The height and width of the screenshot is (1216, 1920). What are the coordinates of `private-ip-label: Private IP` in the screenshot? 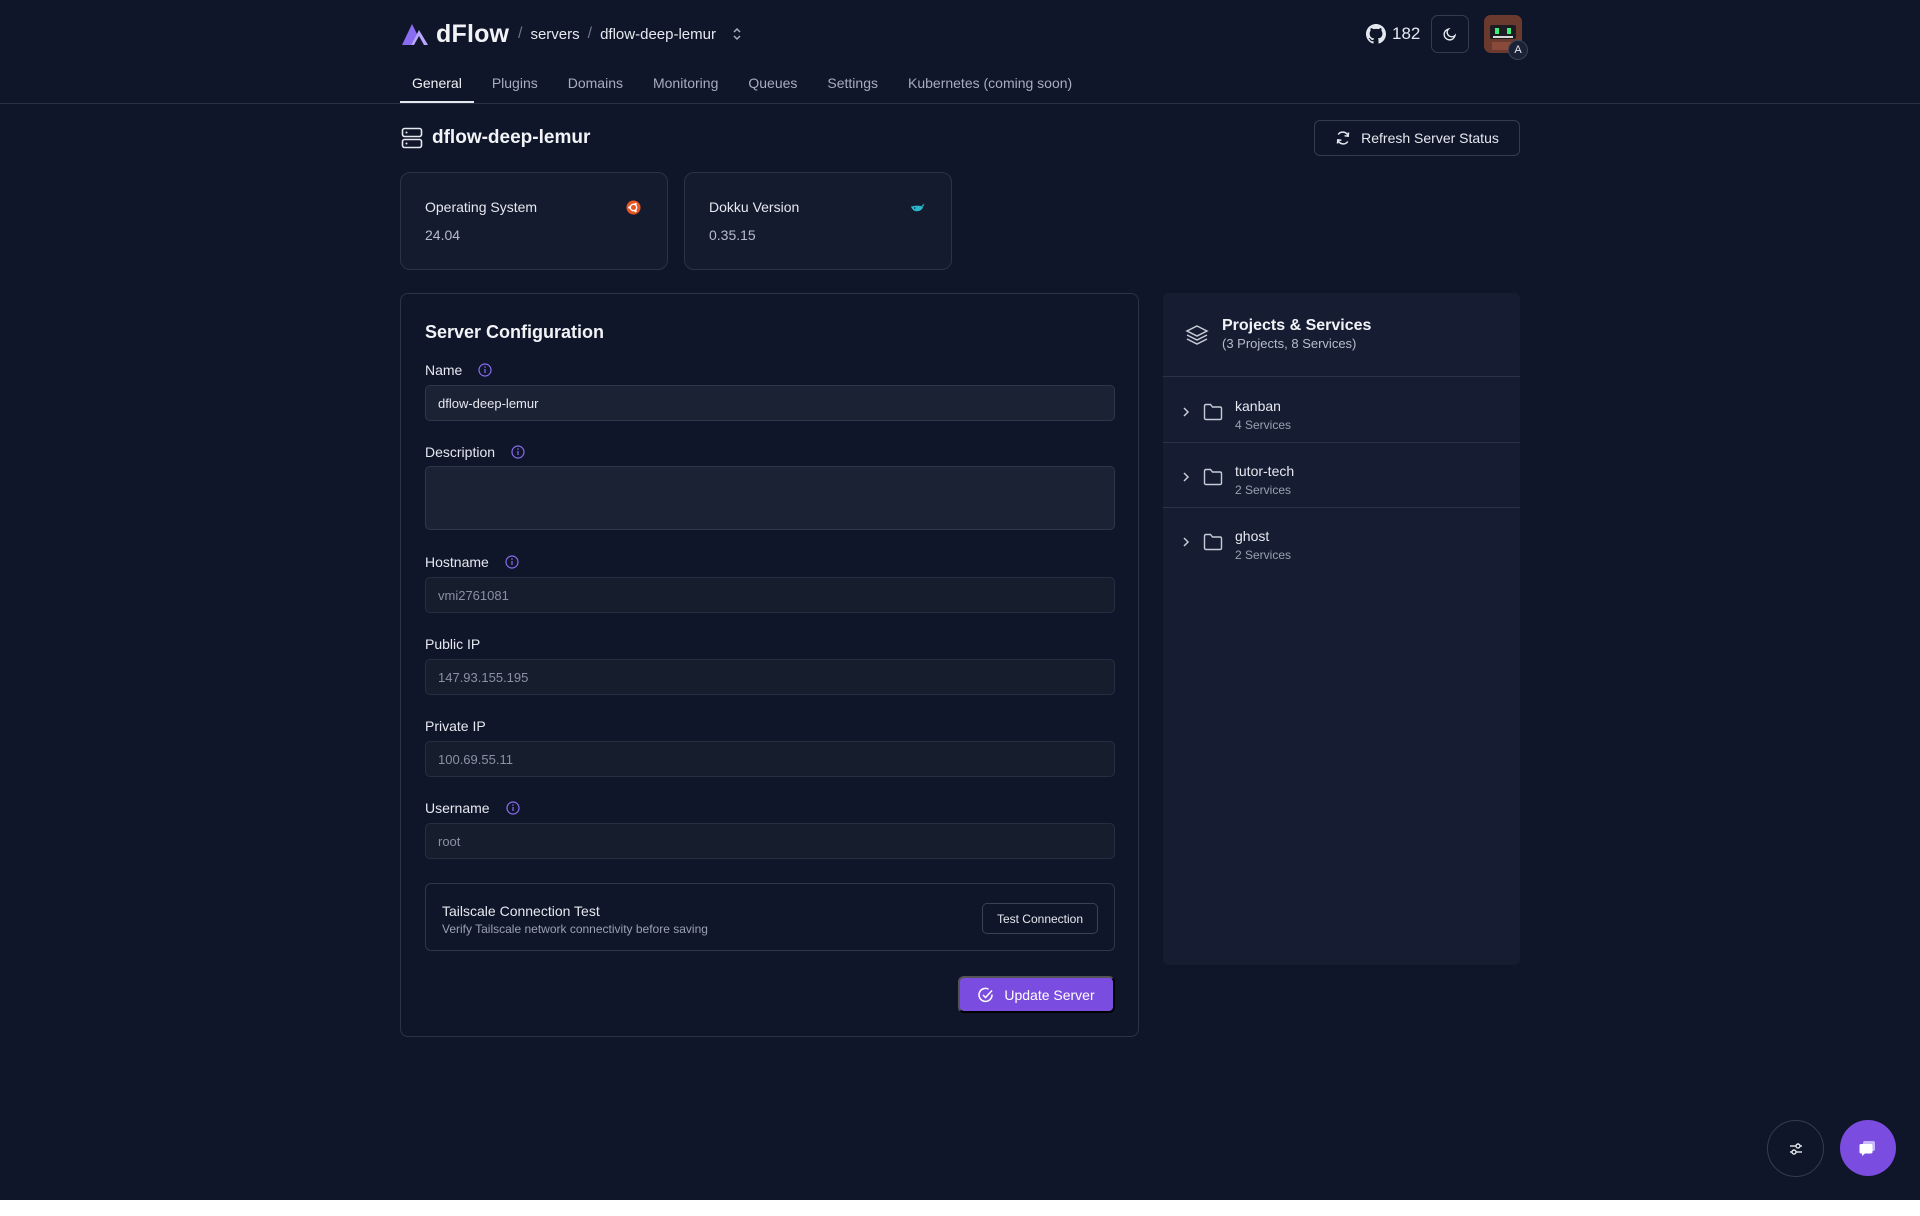 It's located at (455, 726).